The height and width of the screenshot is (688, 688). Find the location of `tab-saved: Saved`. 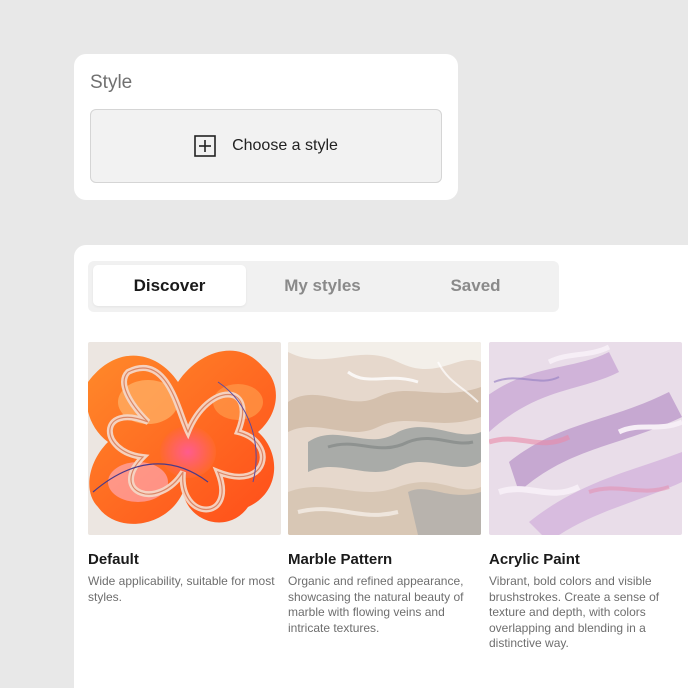

tab-saved: Saved is located at coordinates (475, 285).